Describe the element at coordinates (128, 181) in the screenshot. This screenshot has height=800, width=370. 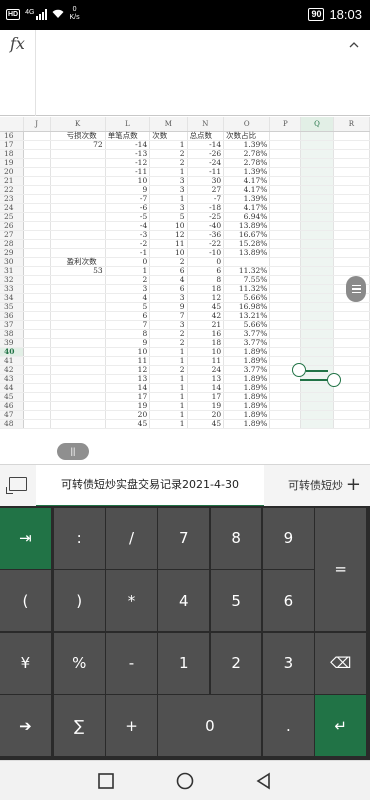
I see `cell-l: 10` at that location.